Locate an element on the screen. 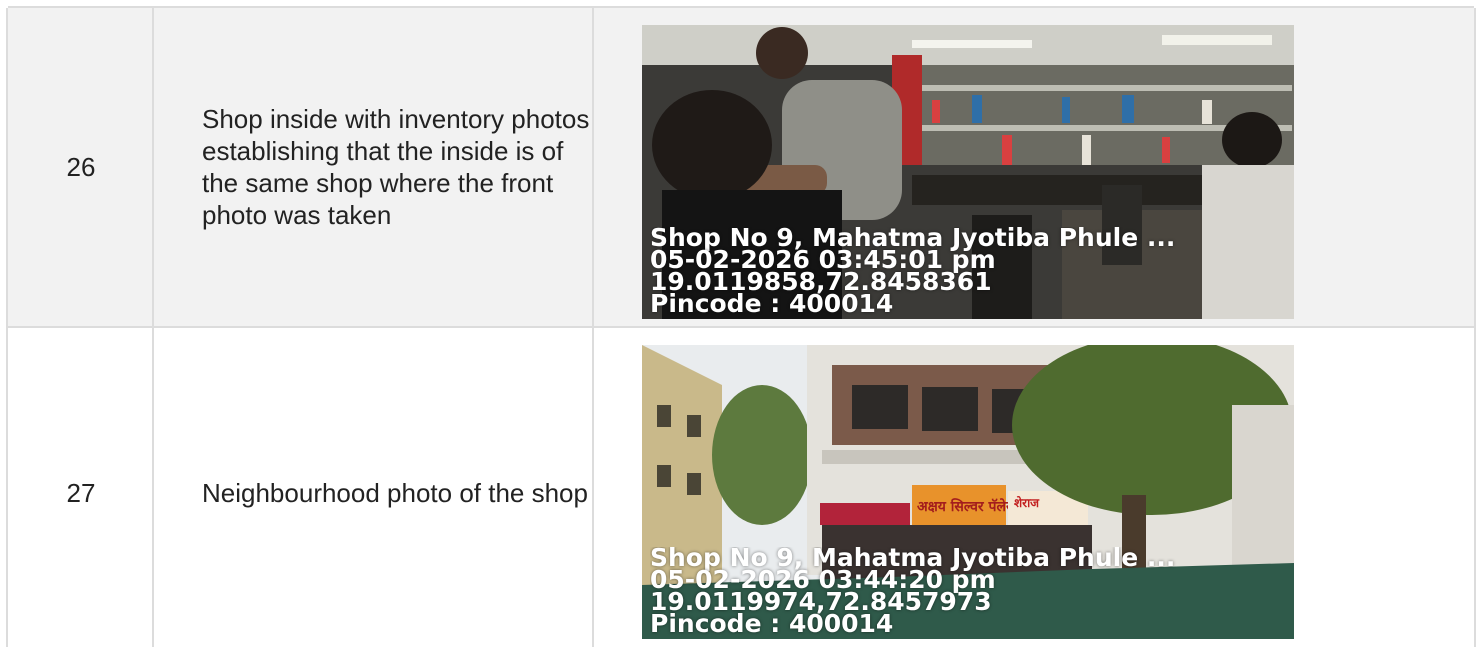  row-divider is located at coordinates (741, 327).